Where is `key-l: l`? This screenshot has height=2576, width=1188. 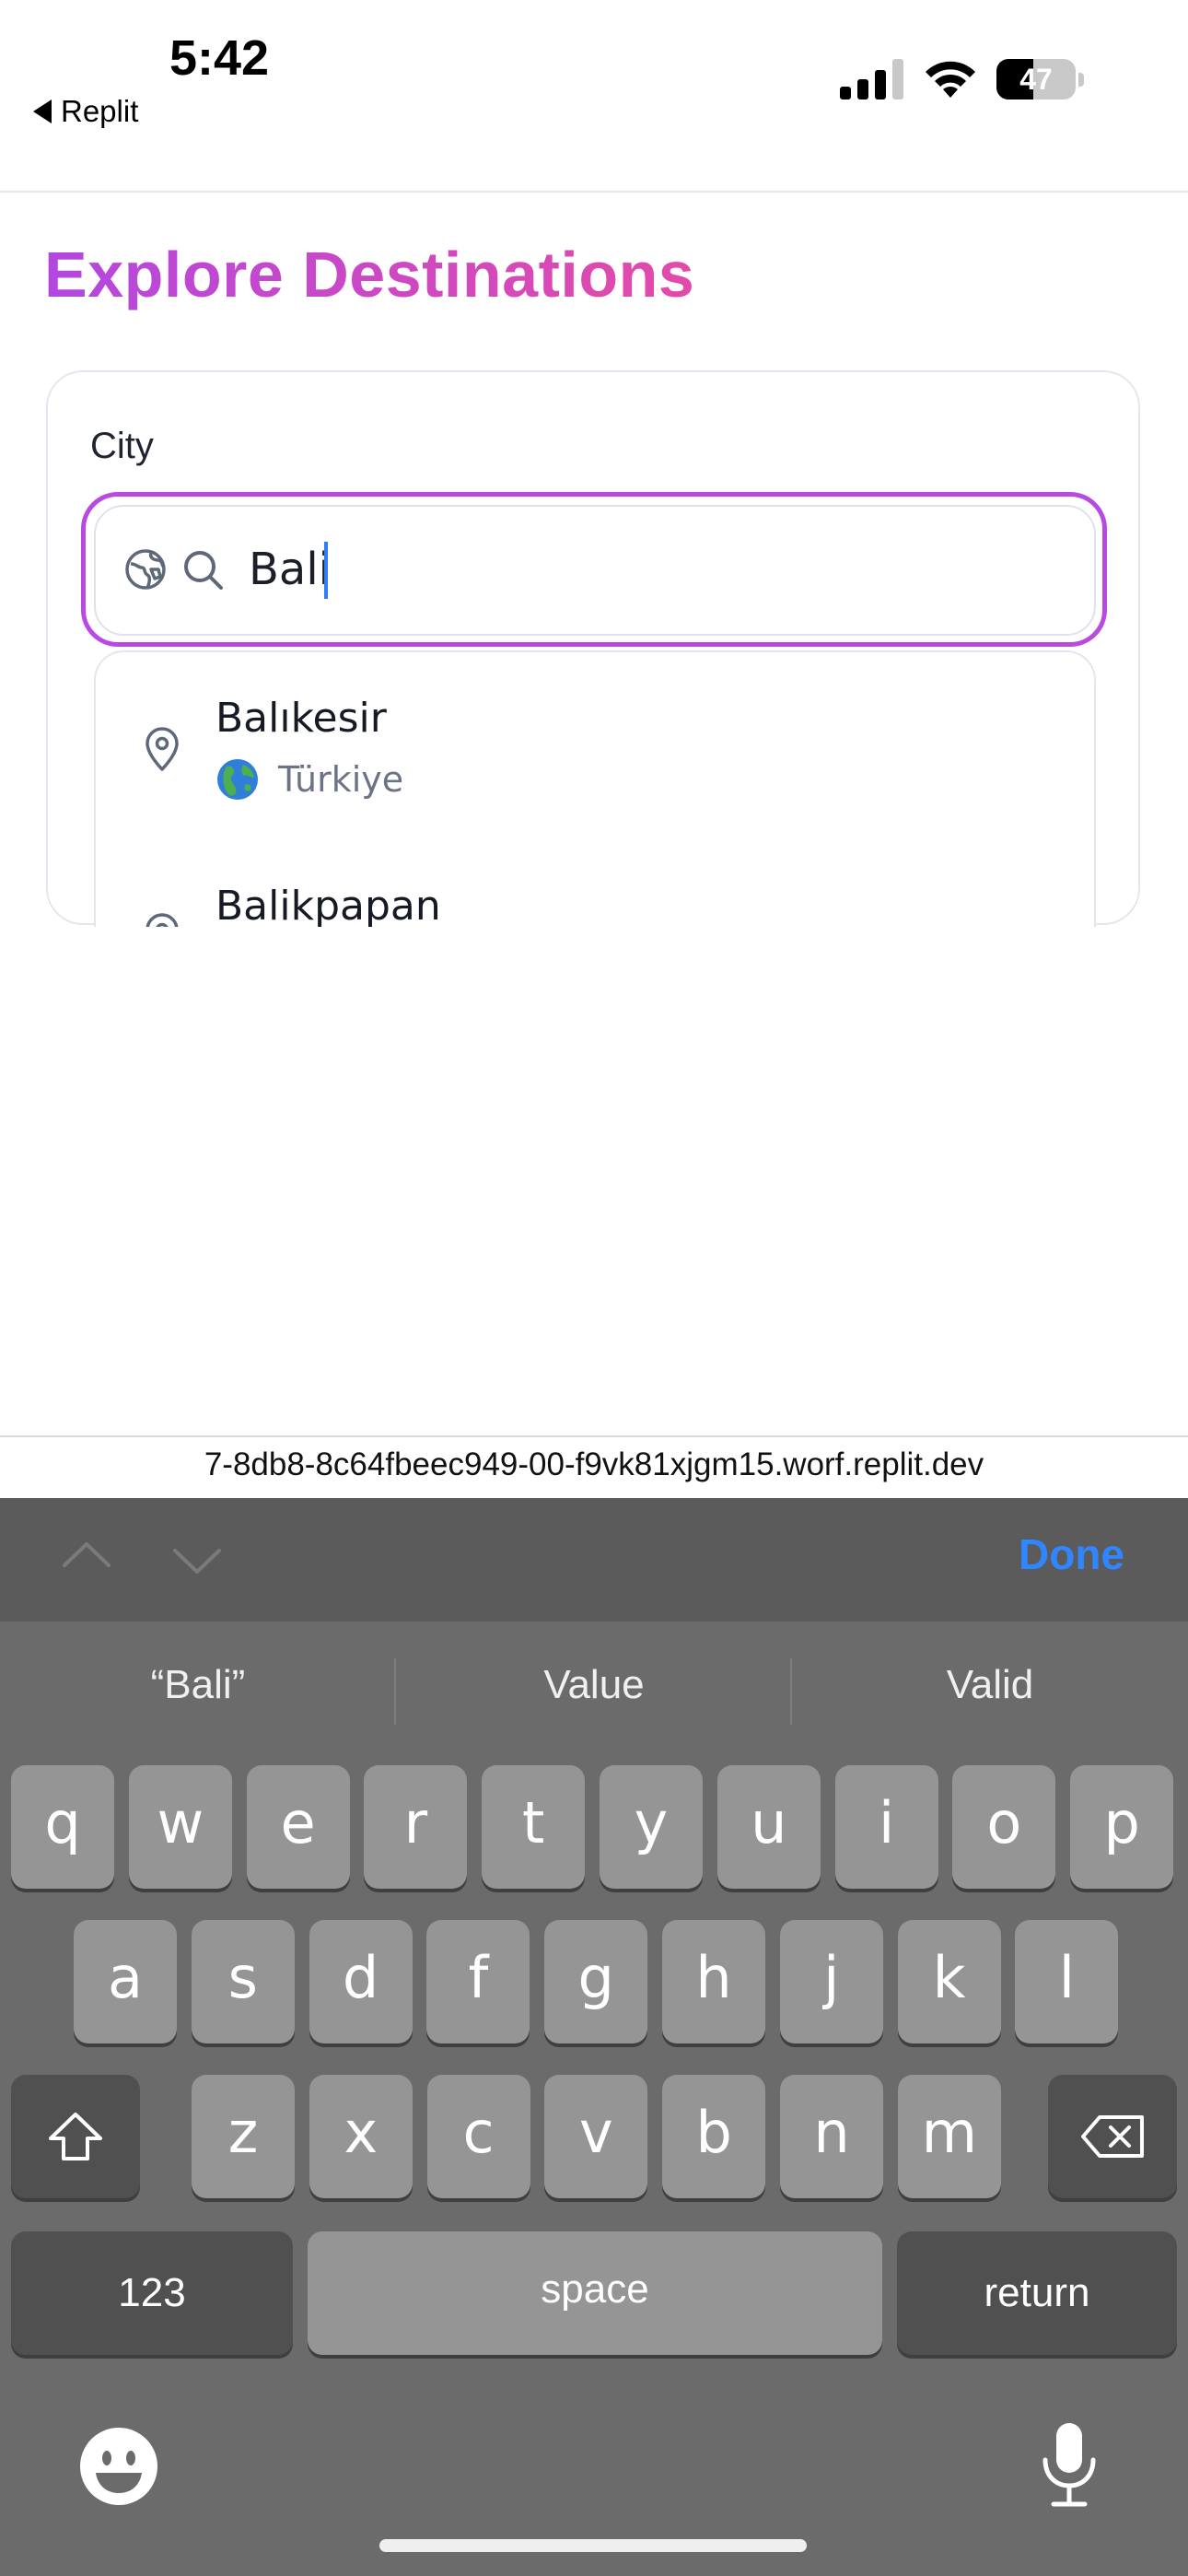
key-l: l is located at coordinates (1067, 1981).